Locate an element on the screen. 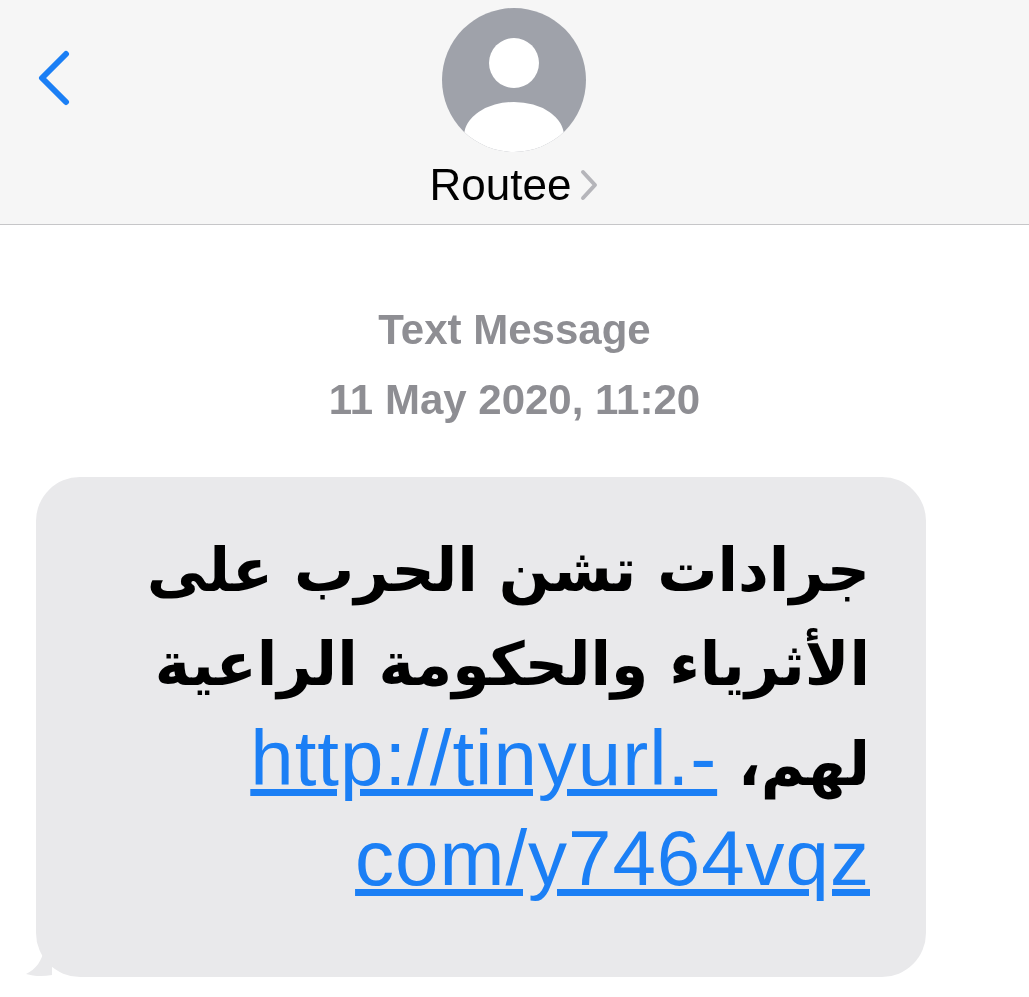  message-timestamp: 11 May 2020, 11:20 is located at coordinates (514, 400).